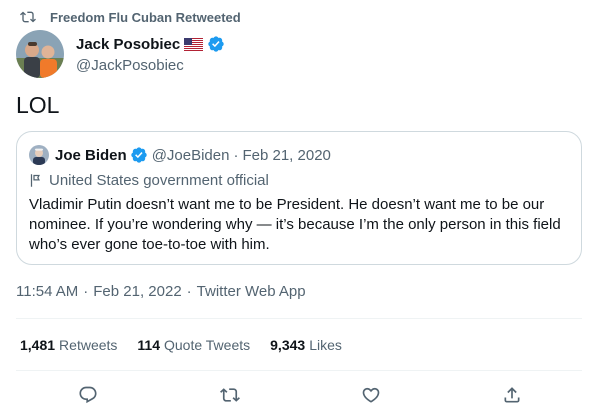 The height and width of the screenshot is (419, 598). Describe the element at coordinates (159, 180) in the screenshot. I see `government-label-text: United States government official` at that location.